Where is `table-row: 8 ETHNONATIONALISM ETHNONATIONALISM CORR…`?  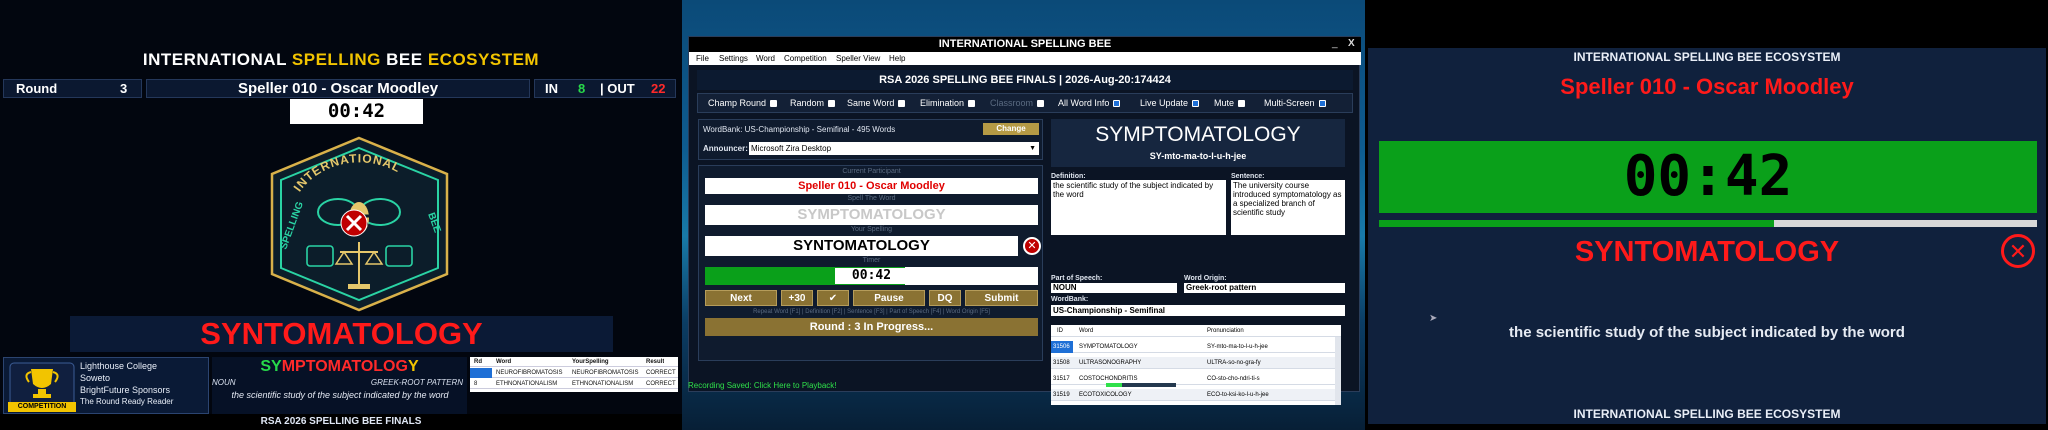 table-row: 8 ETHNONATIONALISM ETHNONATIONALISM CORR… is located at coordinates (574, 384).